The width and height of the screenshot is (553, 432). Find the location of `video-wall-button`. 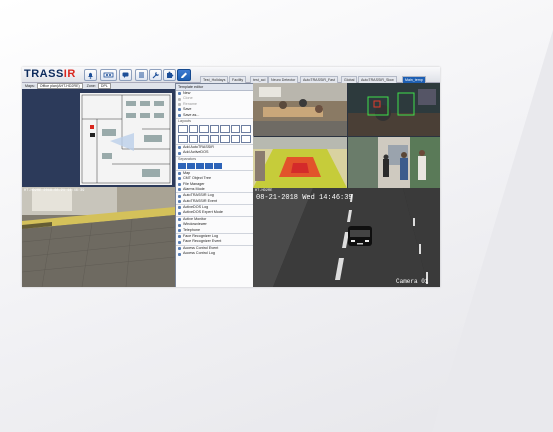

video-wall-button is located at coordinates (108, 75).